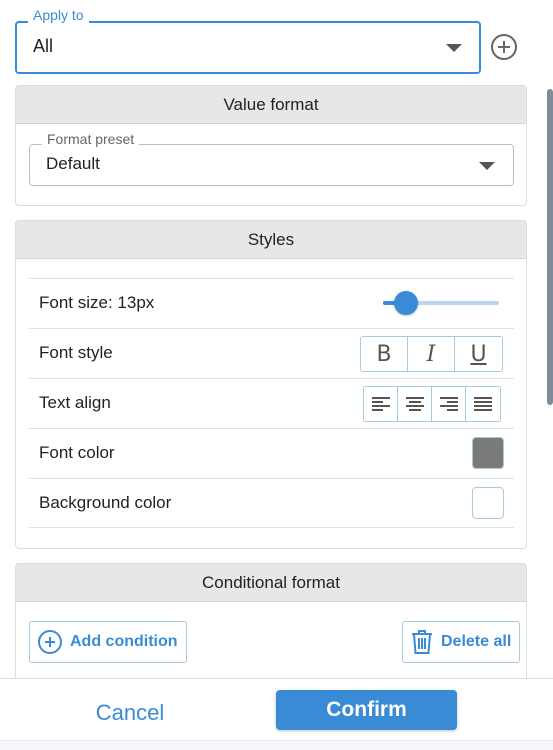  I want to click on font-color-label: Font color, so click(77, 452).